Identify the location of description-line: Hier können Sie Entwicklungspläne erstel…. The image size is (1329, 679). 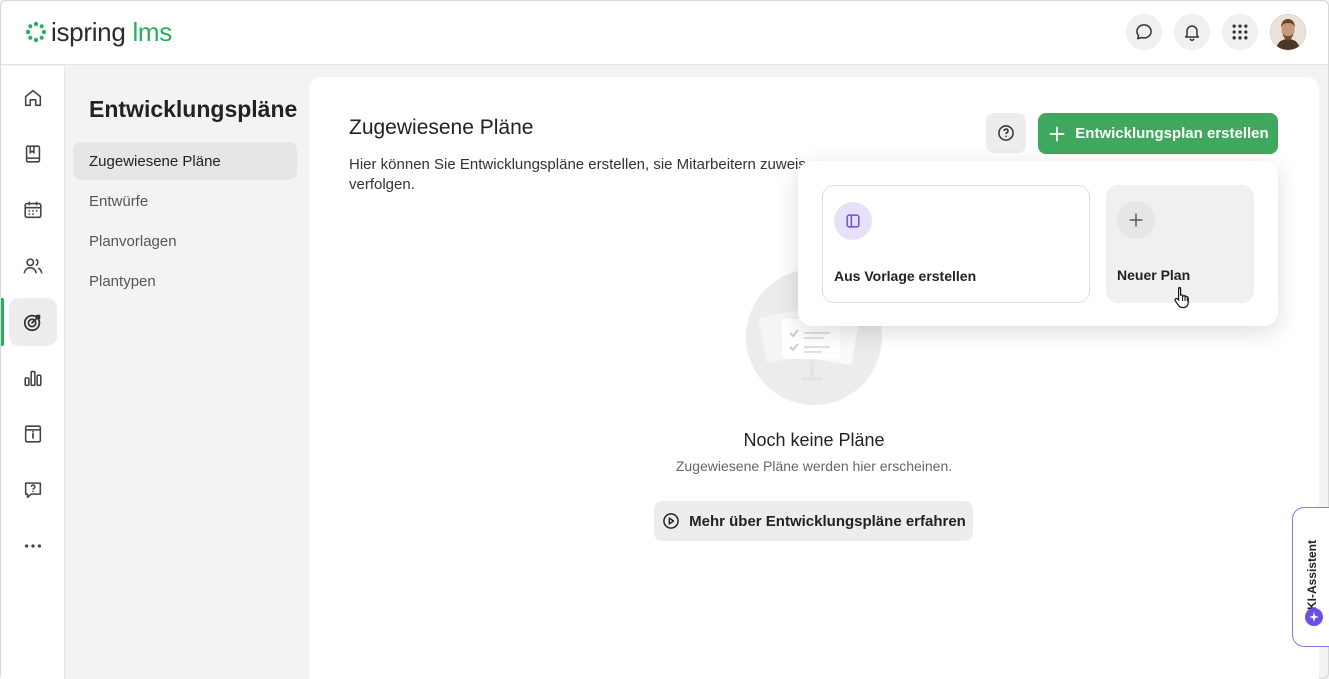
(577, 164).